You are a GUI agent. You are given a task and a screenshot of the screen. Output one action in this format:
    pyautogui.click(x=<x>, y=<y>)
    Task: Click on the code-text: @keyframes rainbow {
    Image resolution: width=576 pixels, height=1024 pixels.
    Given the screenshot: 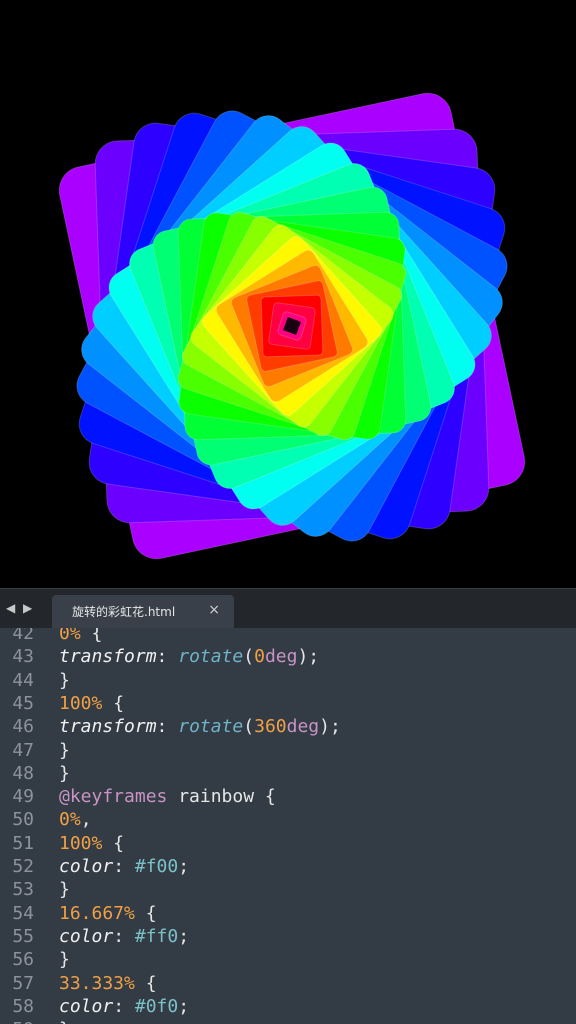 What is the action you would take?
    pyautogui.click(x=167, y=796)
    